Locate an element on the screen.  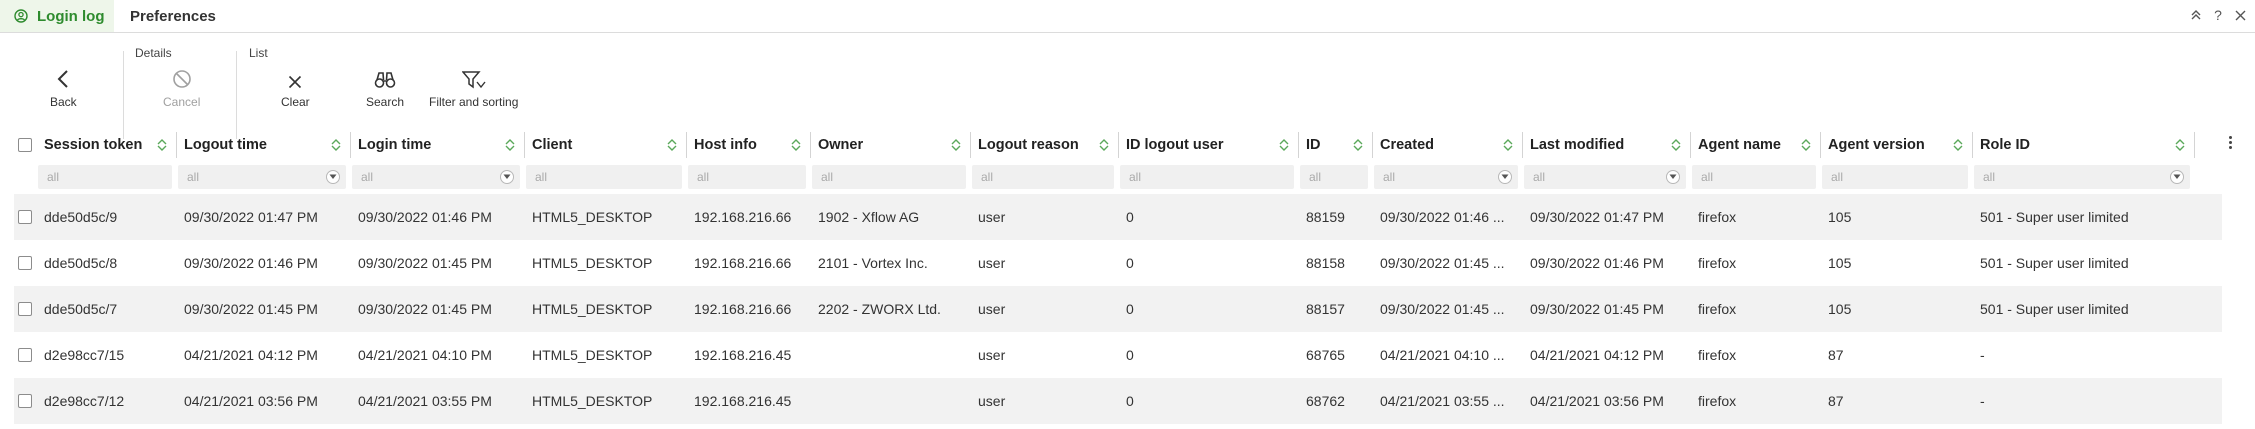
cancel-button: Cancel is located at coordinates (181, 88).